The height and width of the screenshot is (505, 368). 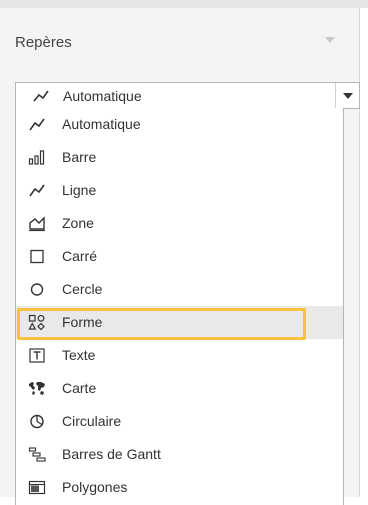 What do you see at coordinates (79, 388) in the screenshot?
I see `menu-item-label: Carte` at bounding box center [79, 388].